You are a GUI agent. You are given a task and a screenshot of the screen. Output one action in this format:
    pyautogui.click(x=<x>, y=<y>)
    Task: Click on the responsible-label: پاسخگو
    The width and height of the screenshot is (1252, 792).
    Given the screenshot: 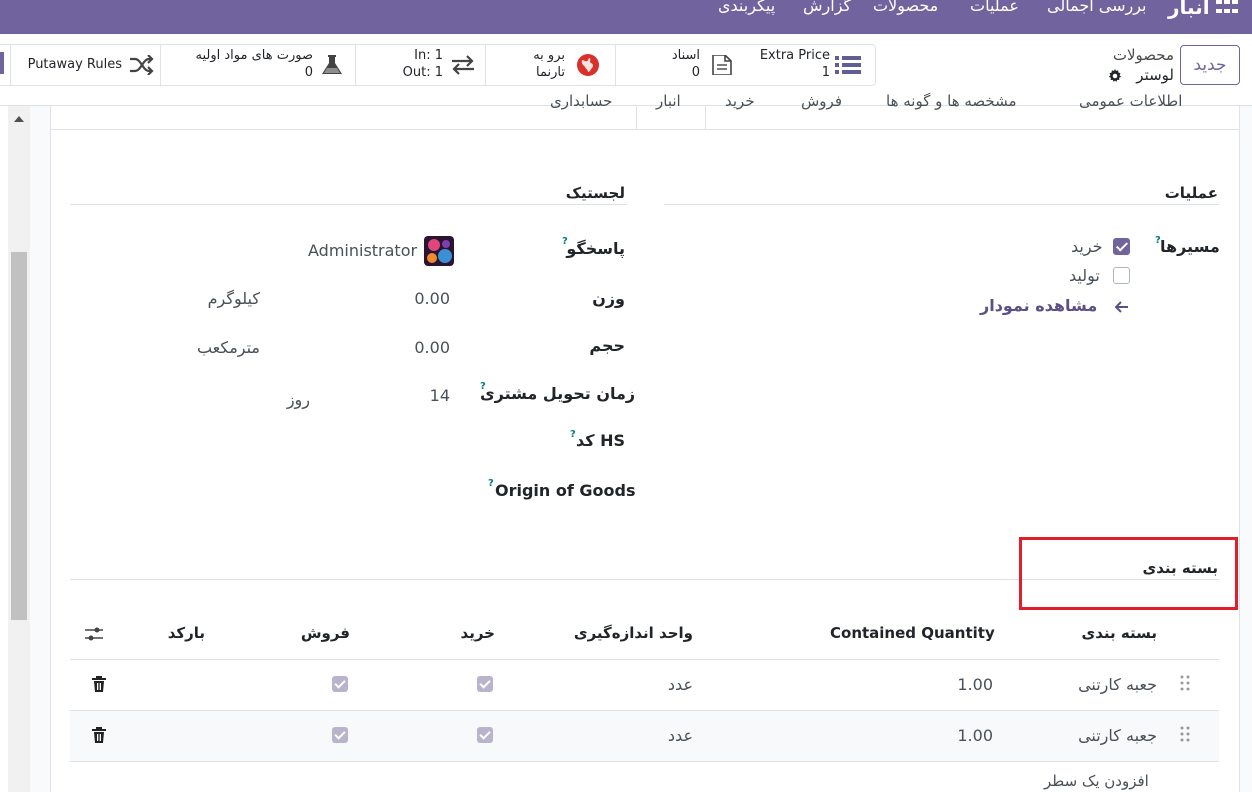 What is the action you would take?
    pyautogui.click(x=595, y=248)
    